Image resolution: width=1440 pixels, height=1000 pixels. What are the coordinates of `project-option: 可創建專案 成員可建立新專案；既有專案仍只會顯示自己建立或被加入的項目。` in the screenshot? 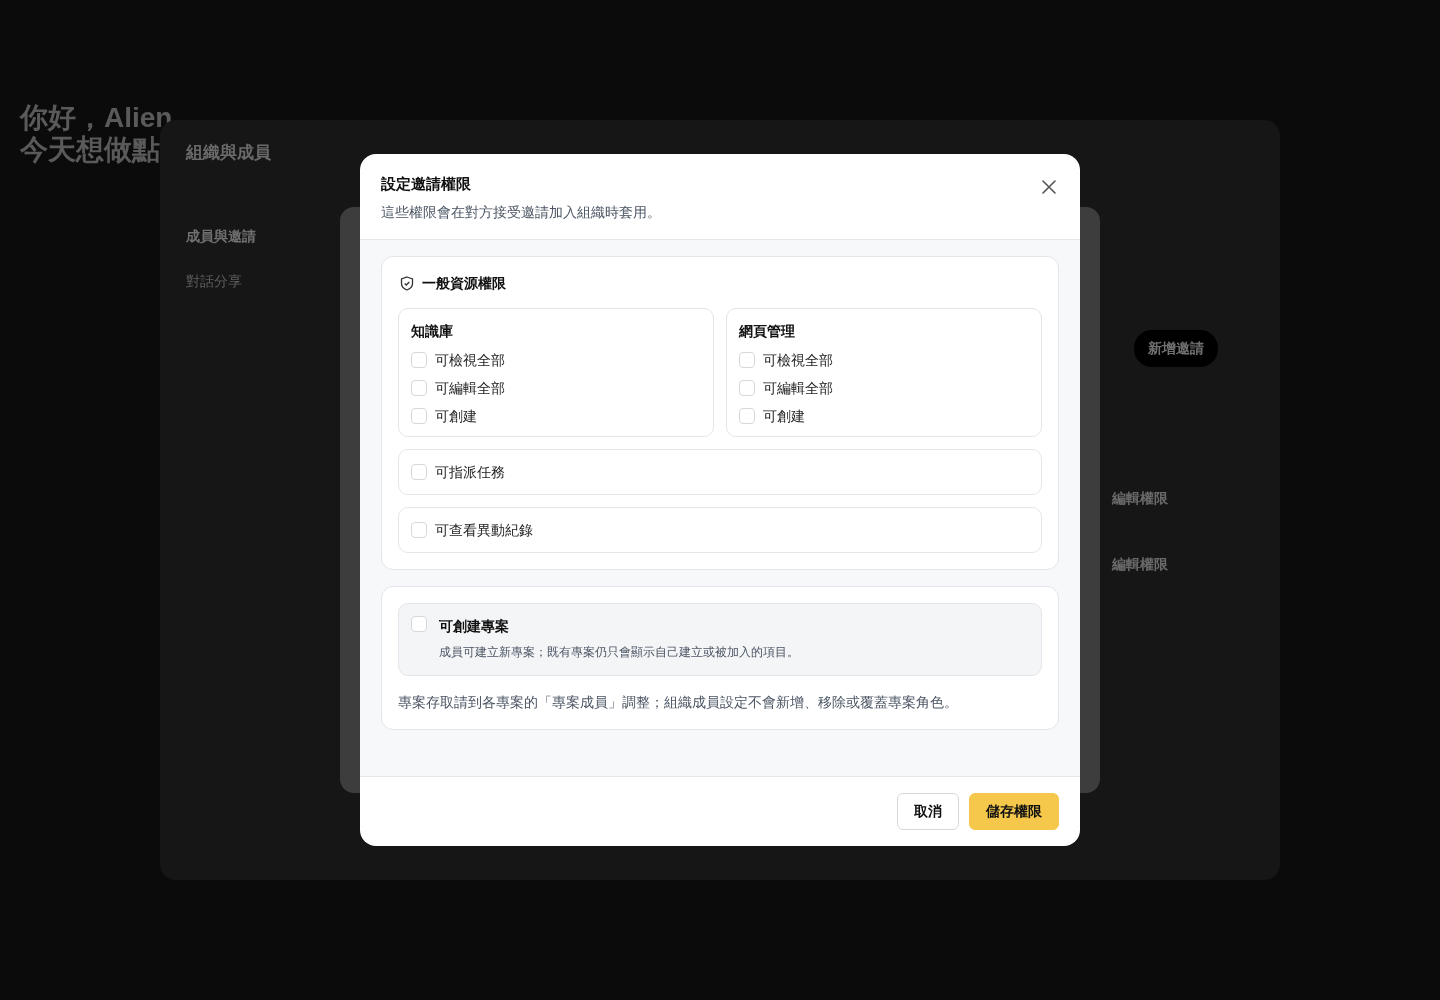 It's located at (720, 639).